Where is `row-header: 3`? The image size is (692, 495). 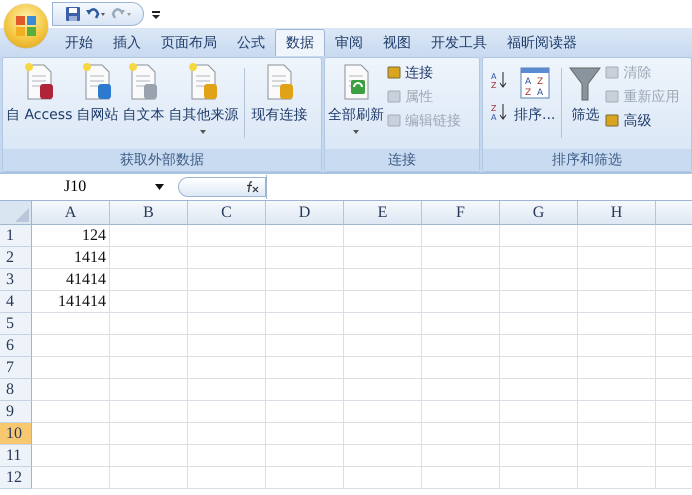 row-header: 3 is located at coordinates (16, 280).